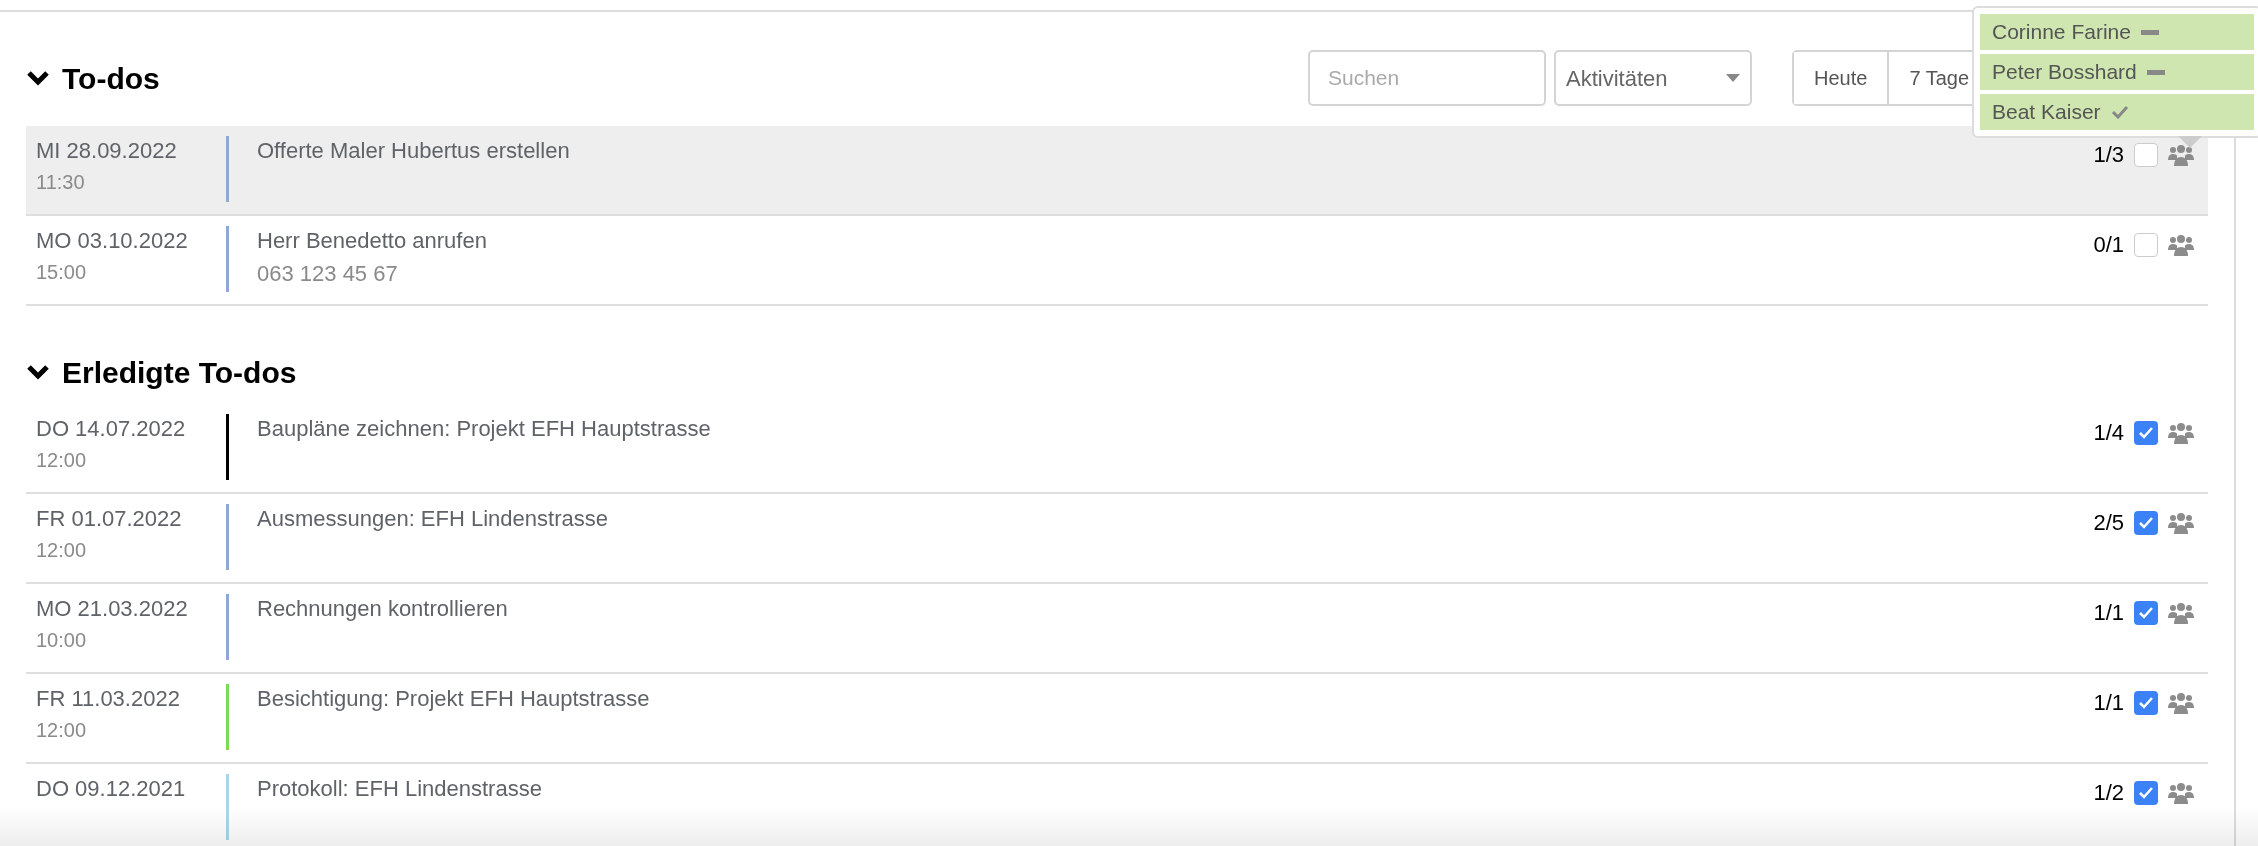 The width and height of the screenshot is (2258, 846). I want to click on assignee-item: Peter Bosshard, so click(2117, 72).